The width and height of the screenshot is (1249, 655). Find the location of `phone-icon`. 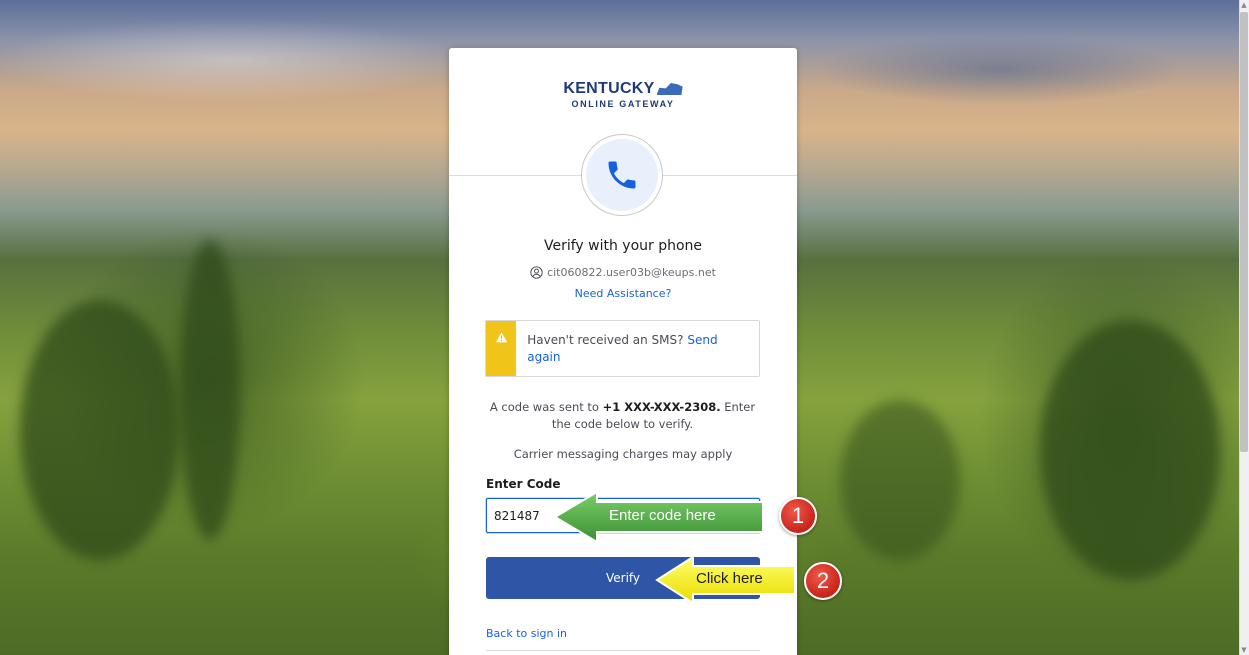

phone-icon is located at coordinates (622, 175).